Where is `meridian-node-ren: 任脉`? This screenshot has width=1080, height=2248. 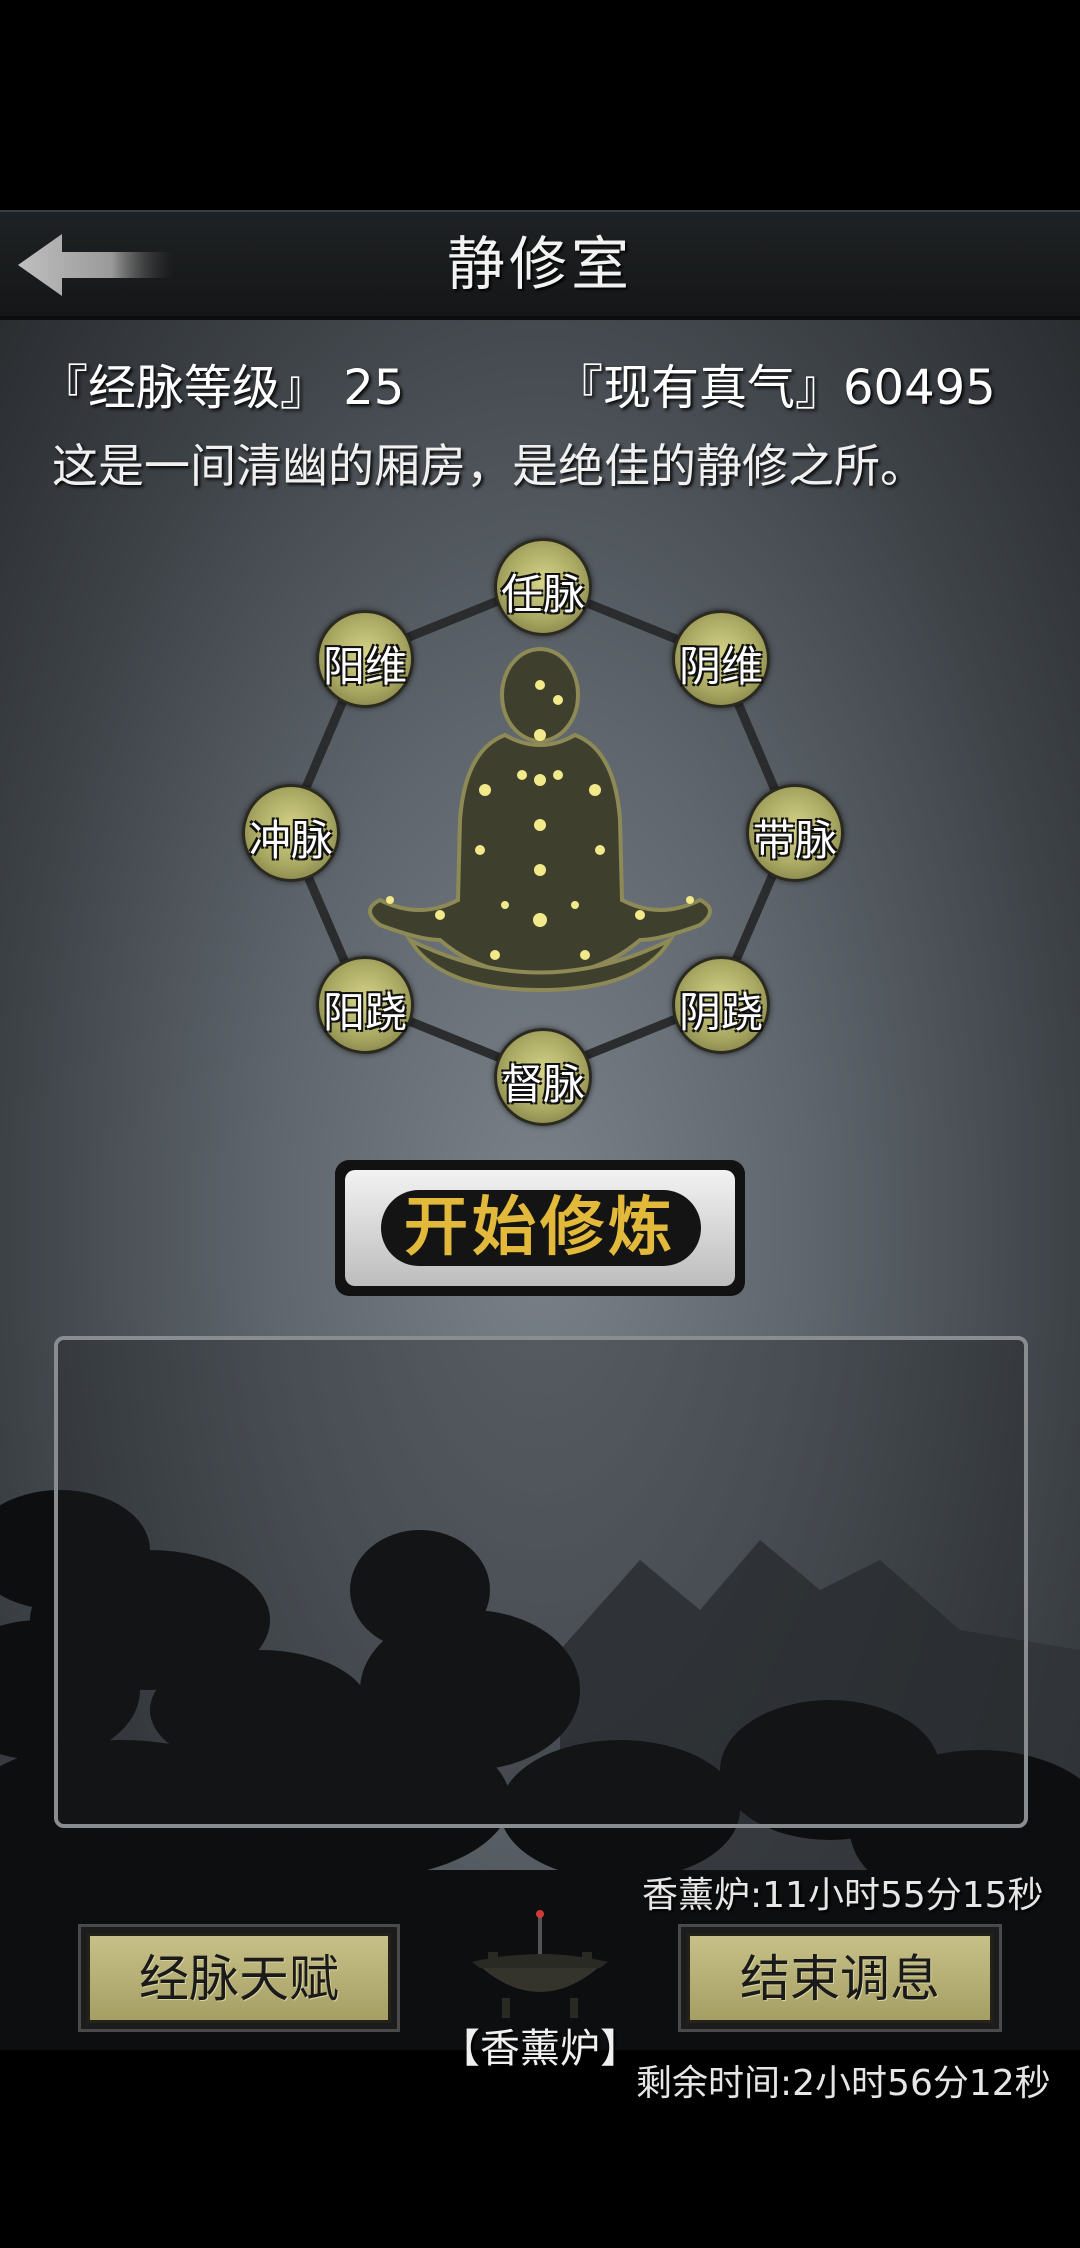
meridian-node-ren: 任脉 is located at coordinates (543, 587).